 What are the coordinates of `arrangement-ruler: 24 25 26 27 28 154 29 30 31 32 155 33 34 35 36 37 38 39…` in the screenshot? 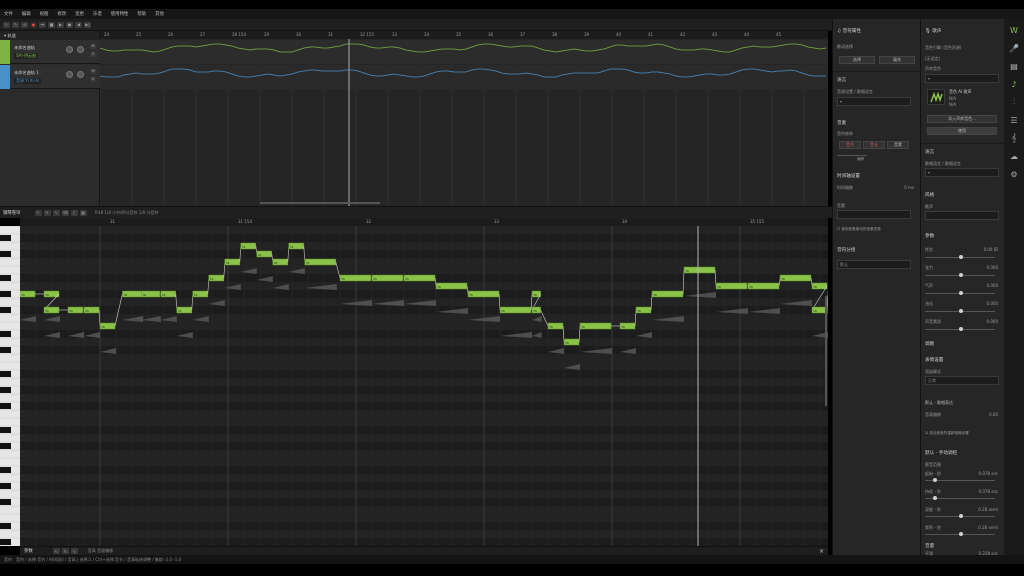 It's located at (464, 35).